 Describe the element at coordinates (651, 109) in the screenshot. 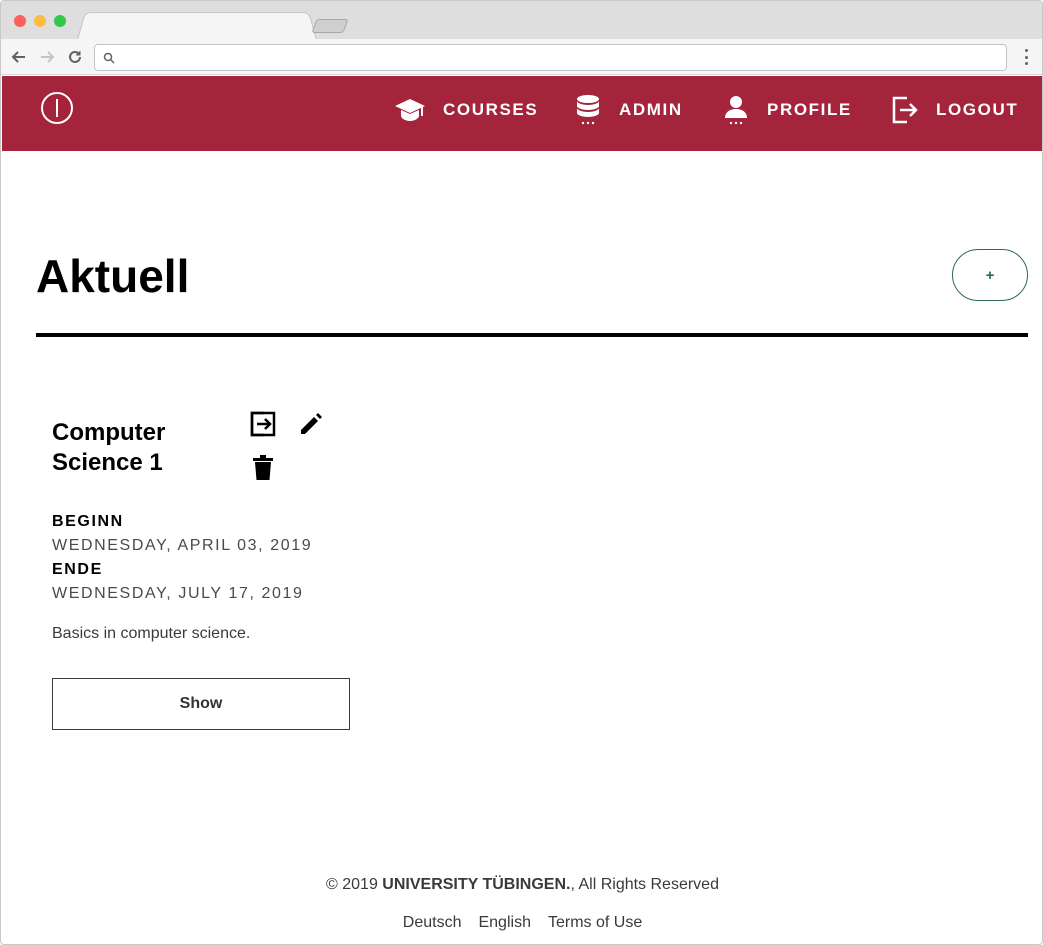

I see `nav-admin-label: ADMIN` at that location.